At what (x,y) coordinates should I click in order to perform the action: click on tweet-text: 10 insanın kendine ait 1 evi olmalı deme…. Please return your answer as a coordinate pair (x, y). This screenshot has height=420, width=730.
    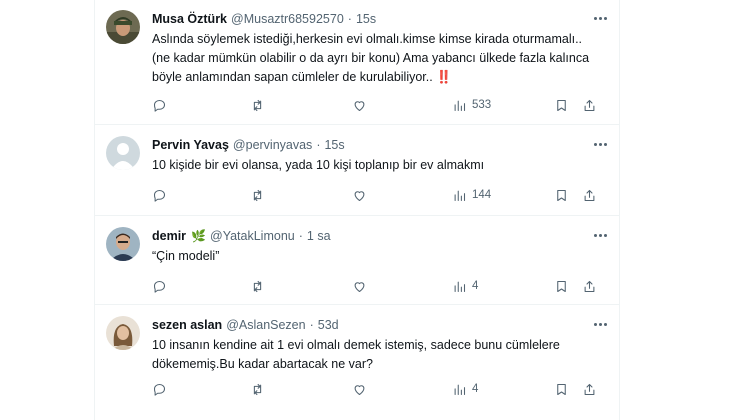
    Looking at the image, I should click on (356, 354).